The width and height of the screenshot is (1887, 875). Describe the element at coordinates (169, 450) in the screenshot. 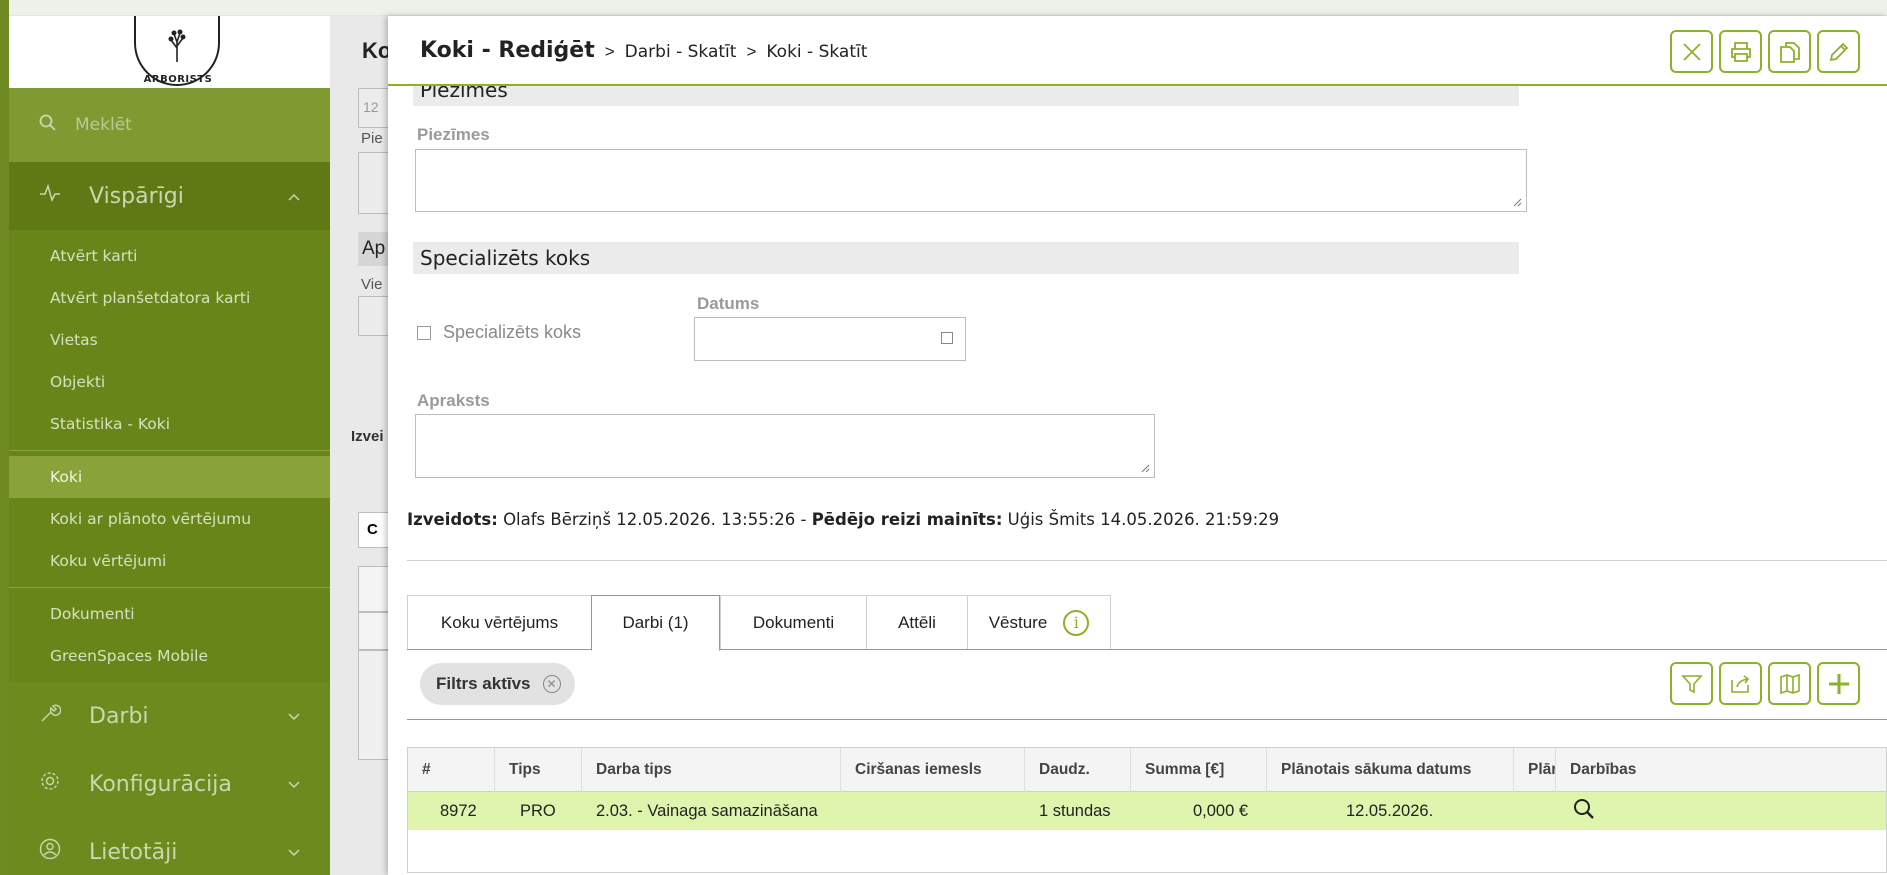

I see `nav-divider` at that location.